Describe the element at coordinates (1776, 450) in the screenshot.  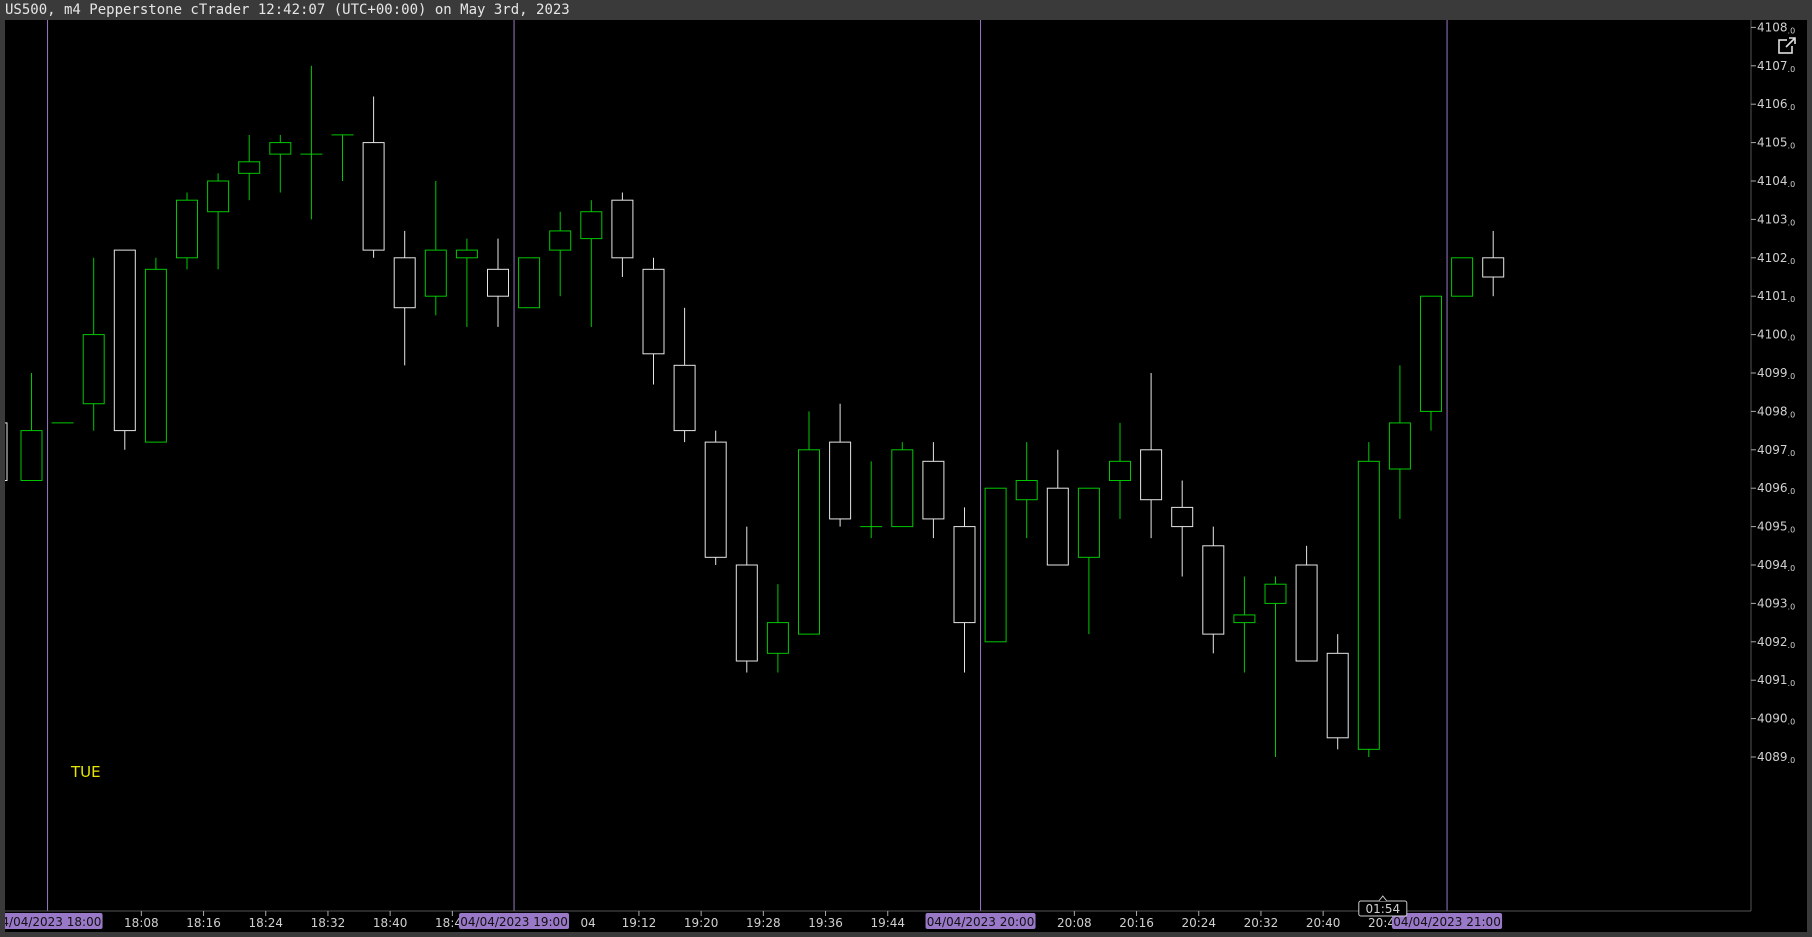
I see `price-tick-label: 4097.0` at that location.